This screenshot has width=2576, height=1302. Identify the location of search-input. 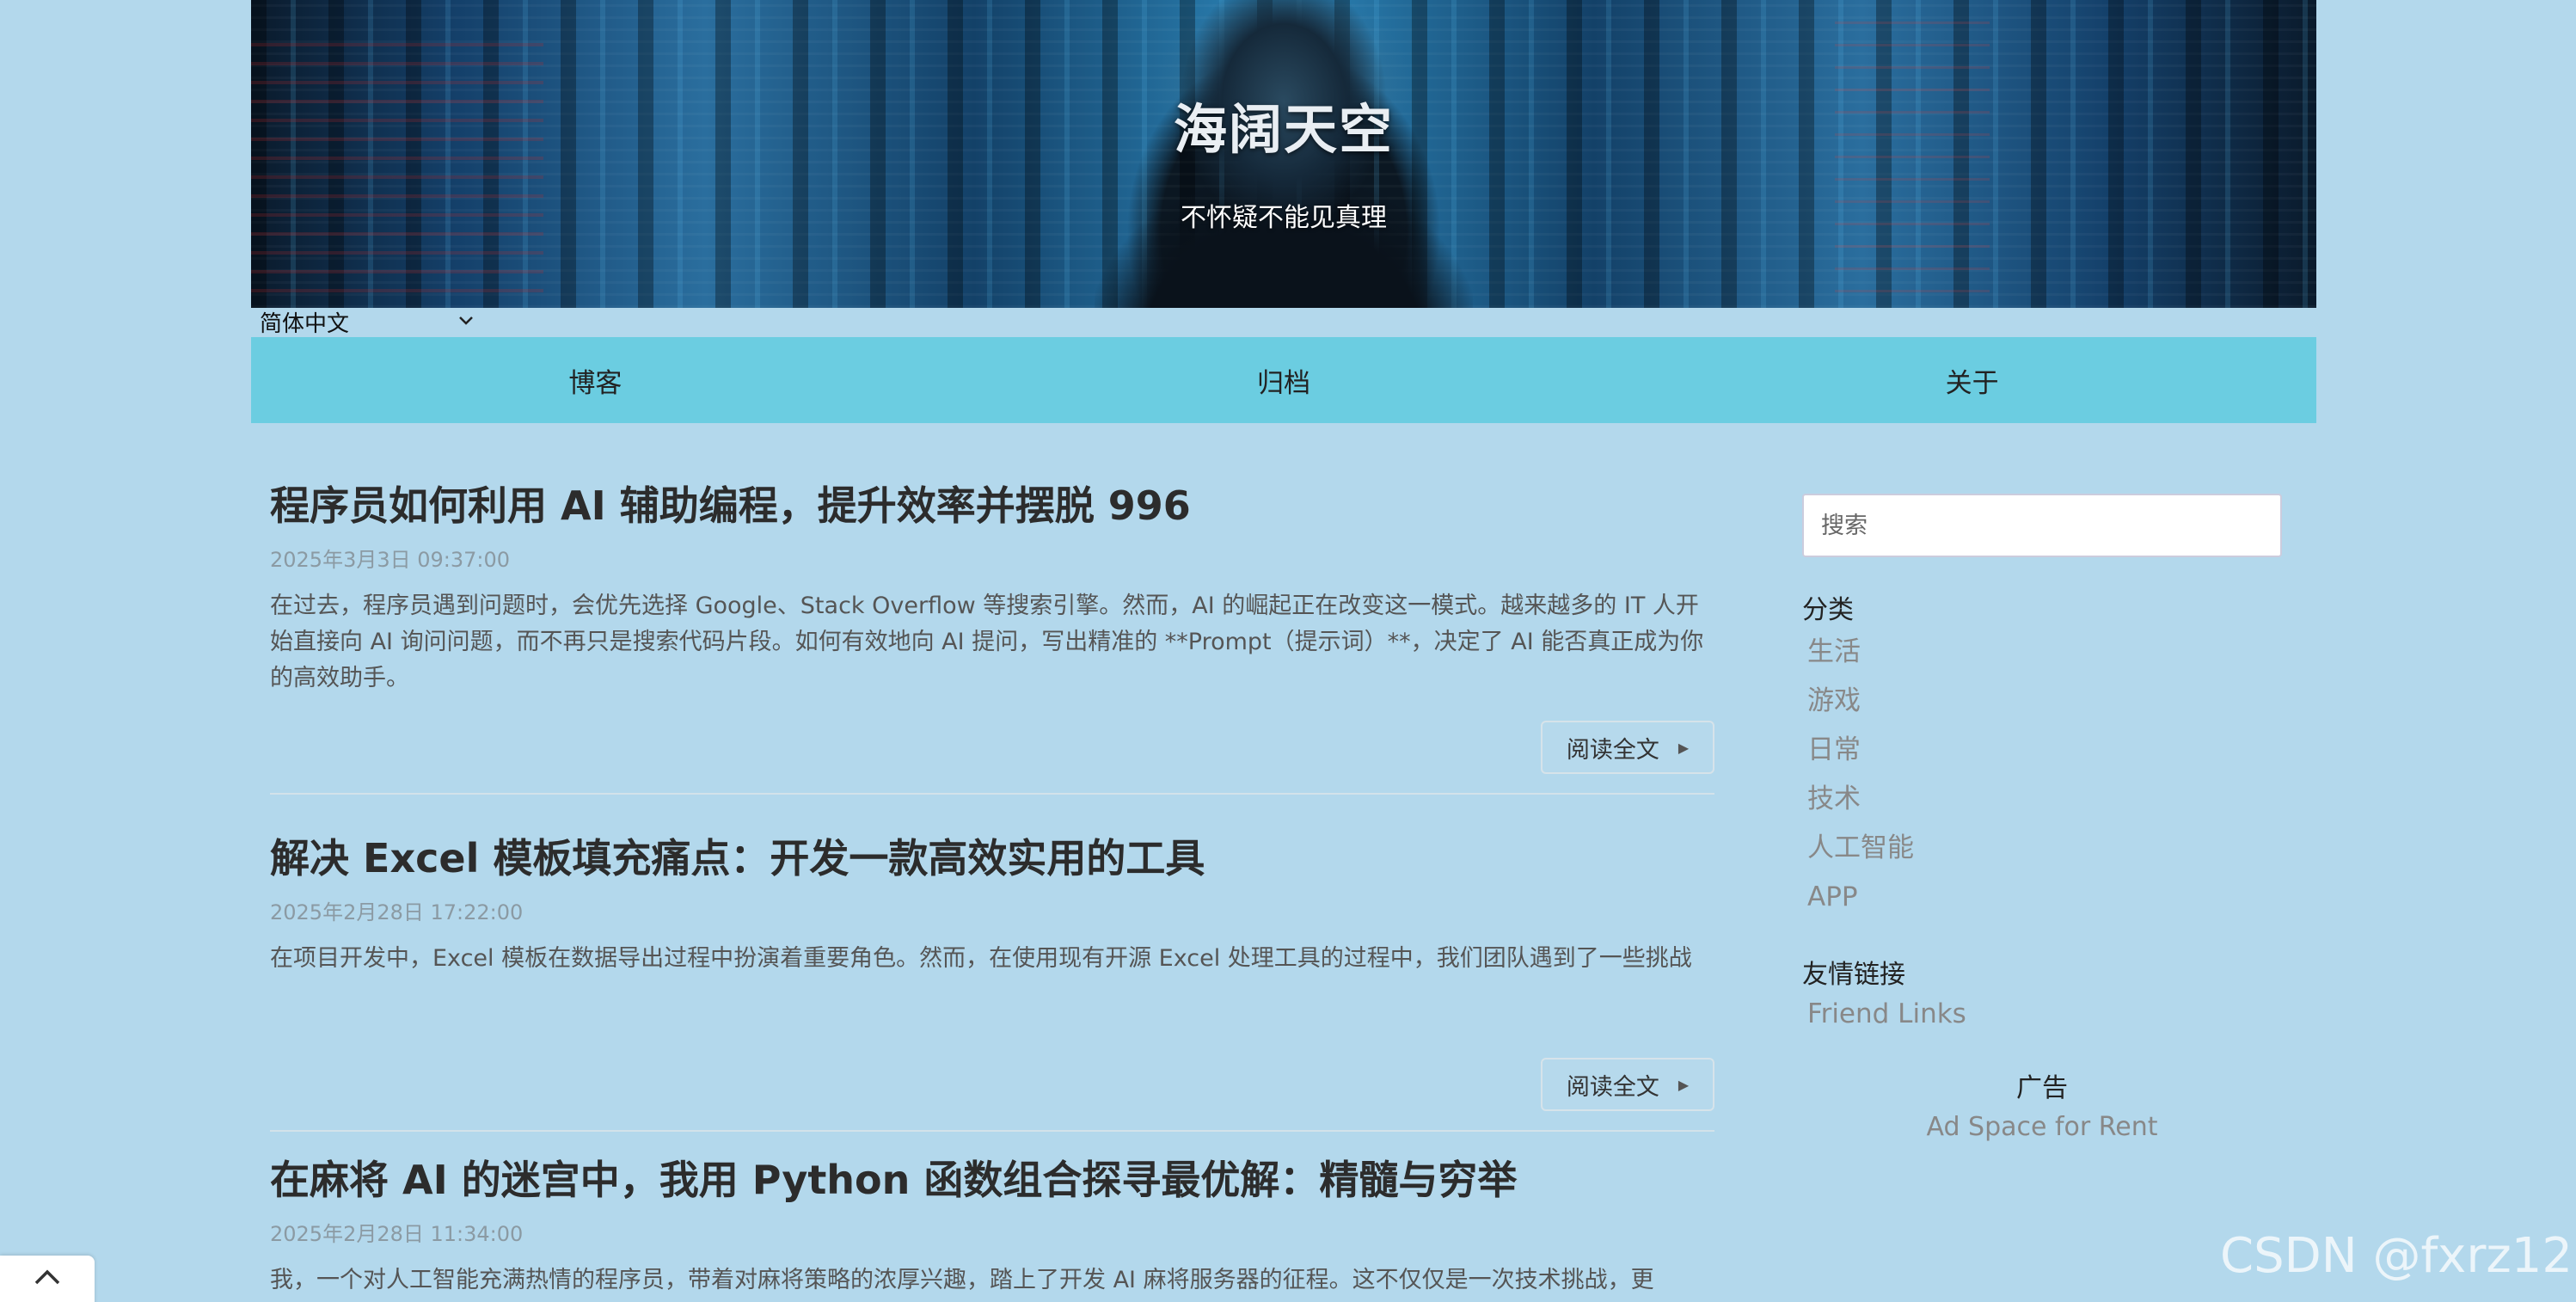
(2042, 525).